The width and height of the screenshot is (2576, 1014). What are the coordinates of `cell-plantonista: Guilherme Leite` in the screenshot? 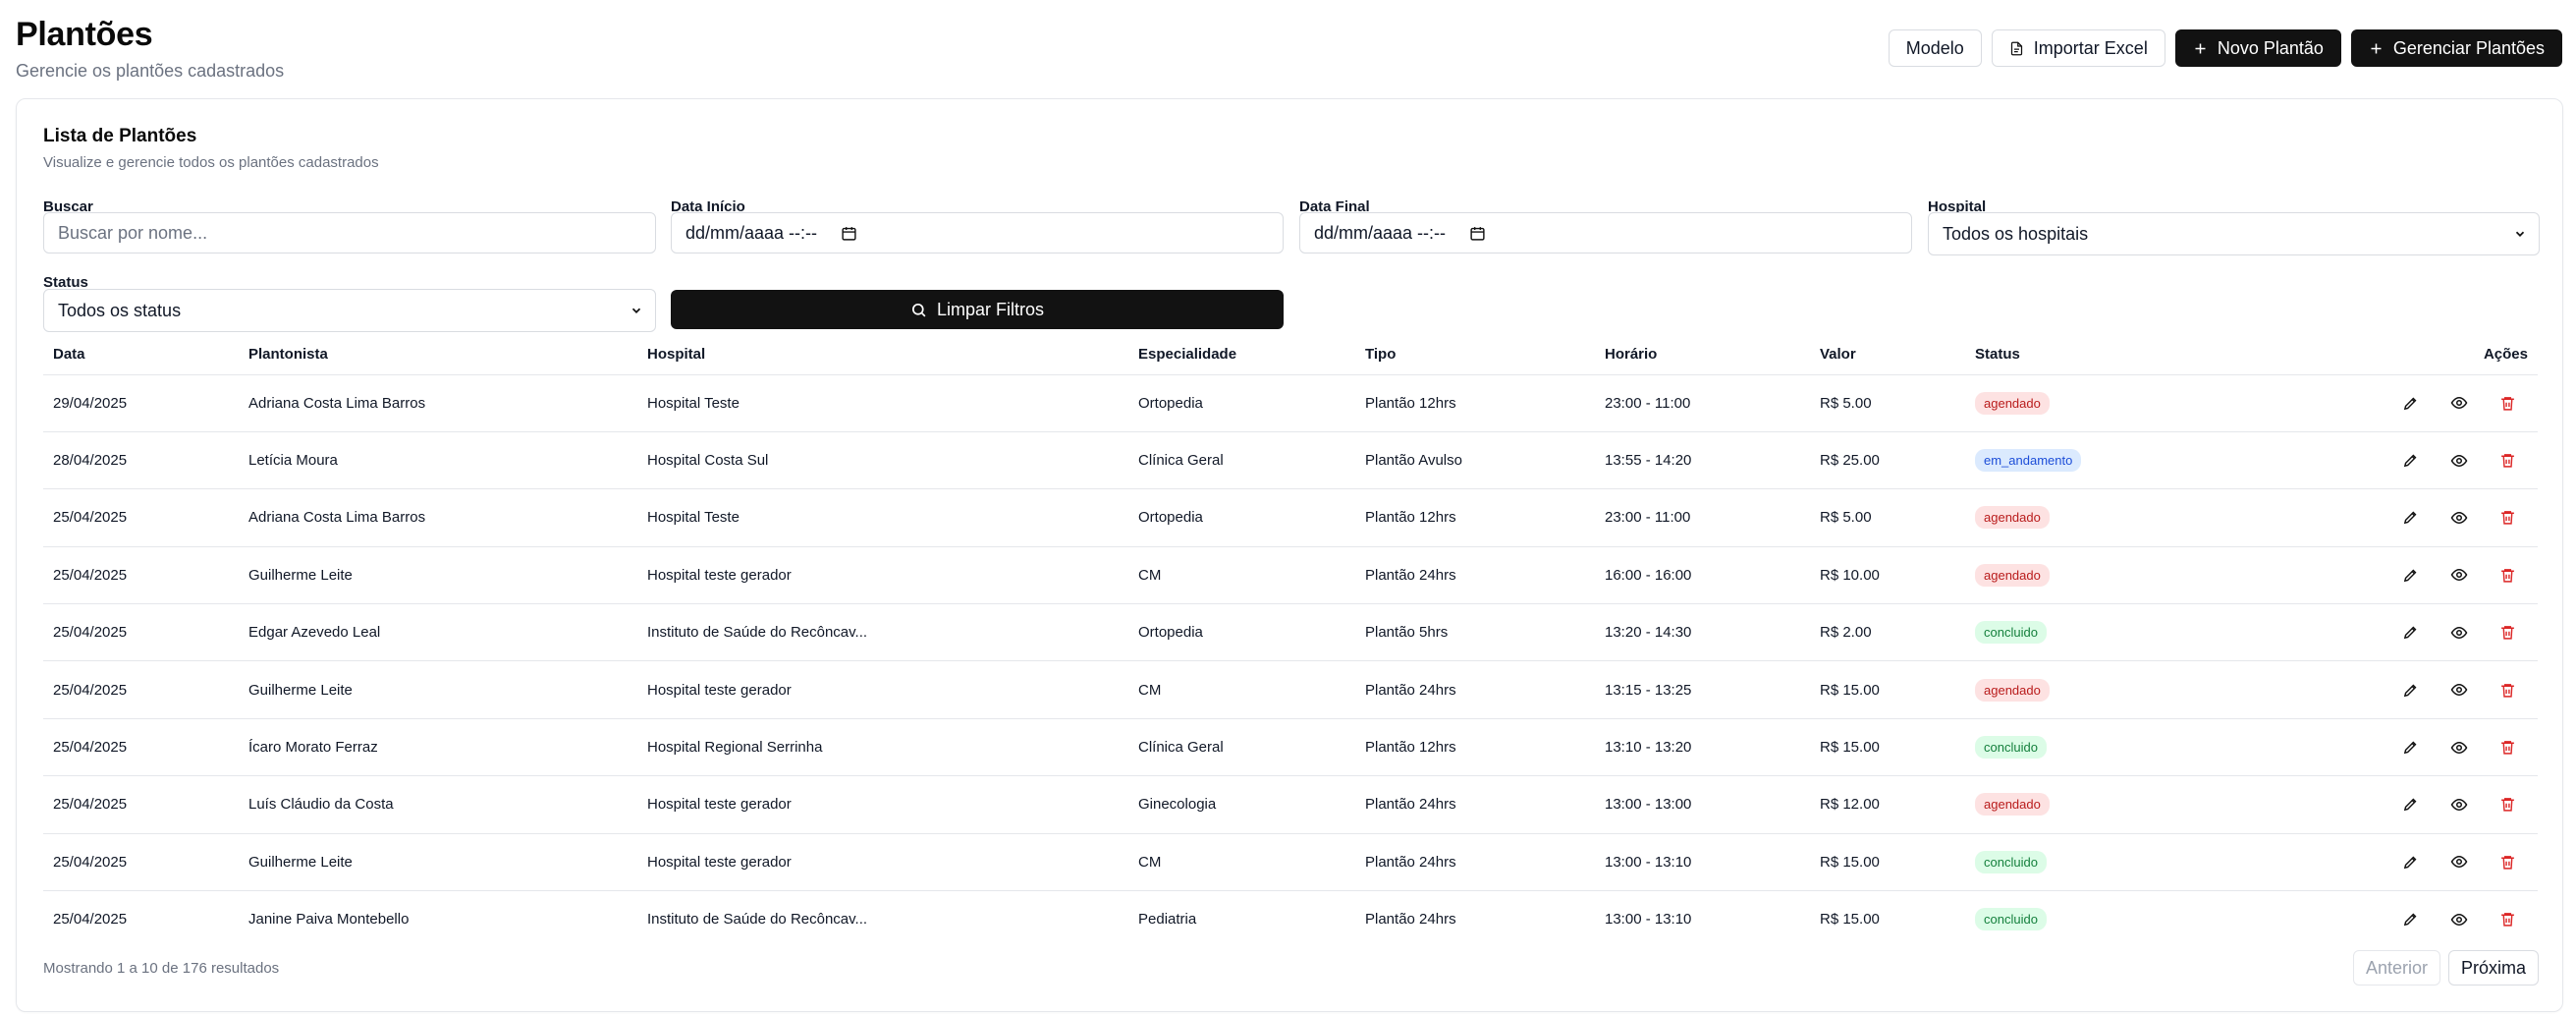 It's located at (438, 576).